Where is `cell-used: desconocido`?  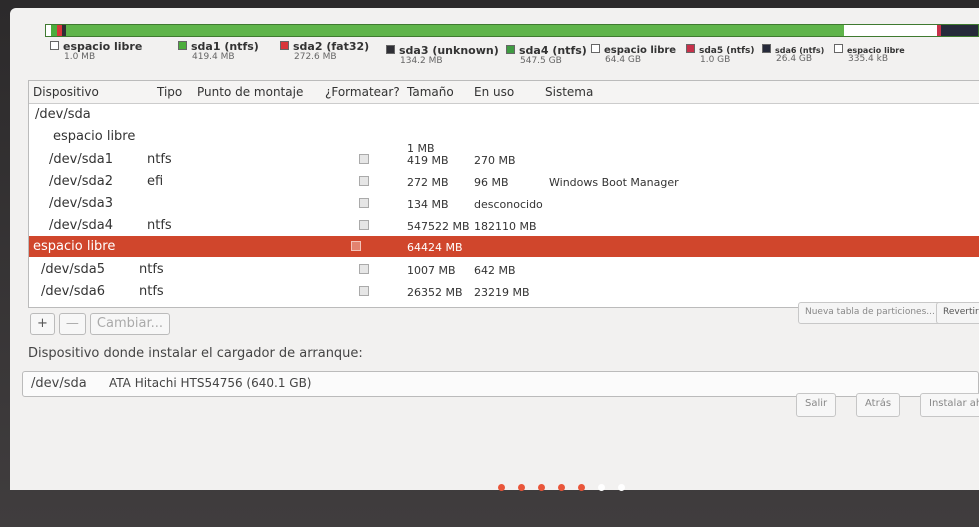 cell-used: desconocido is located at coordinates (508, 204).